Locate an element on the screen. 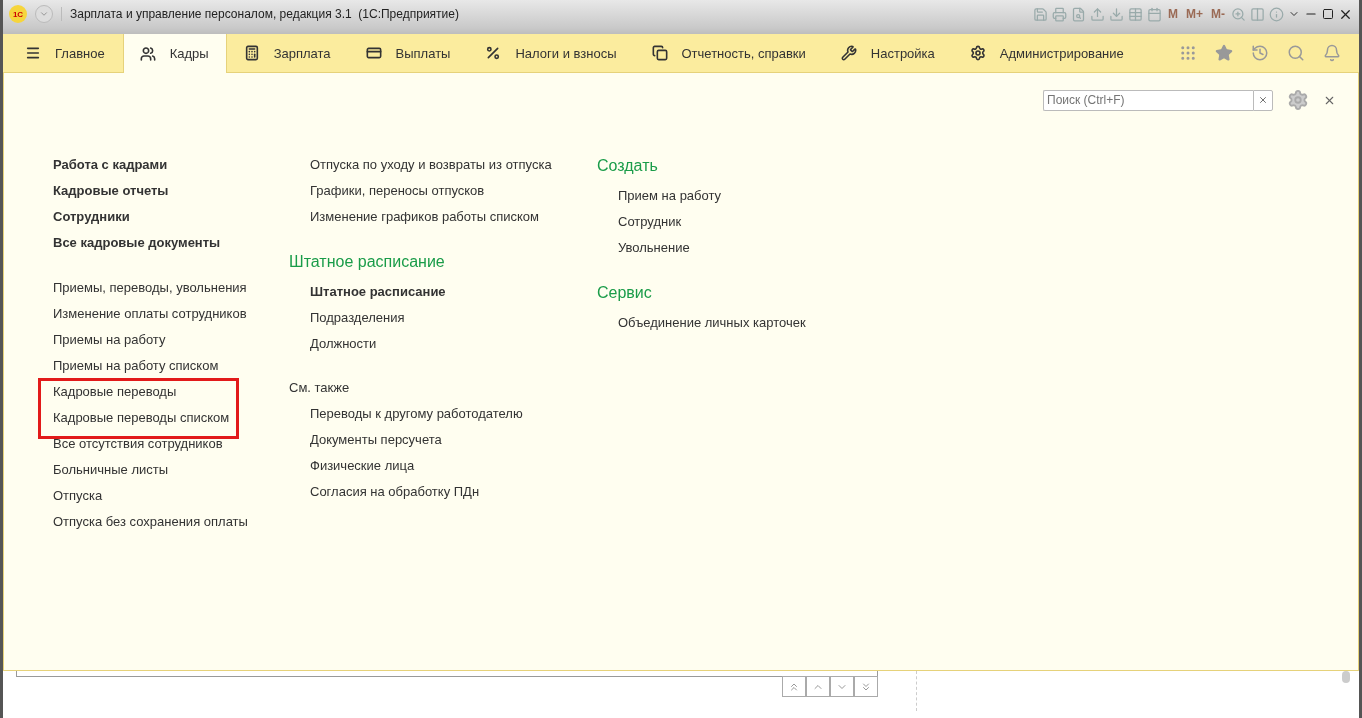  section-tab: Кадры is located at coordinates (174, 53).